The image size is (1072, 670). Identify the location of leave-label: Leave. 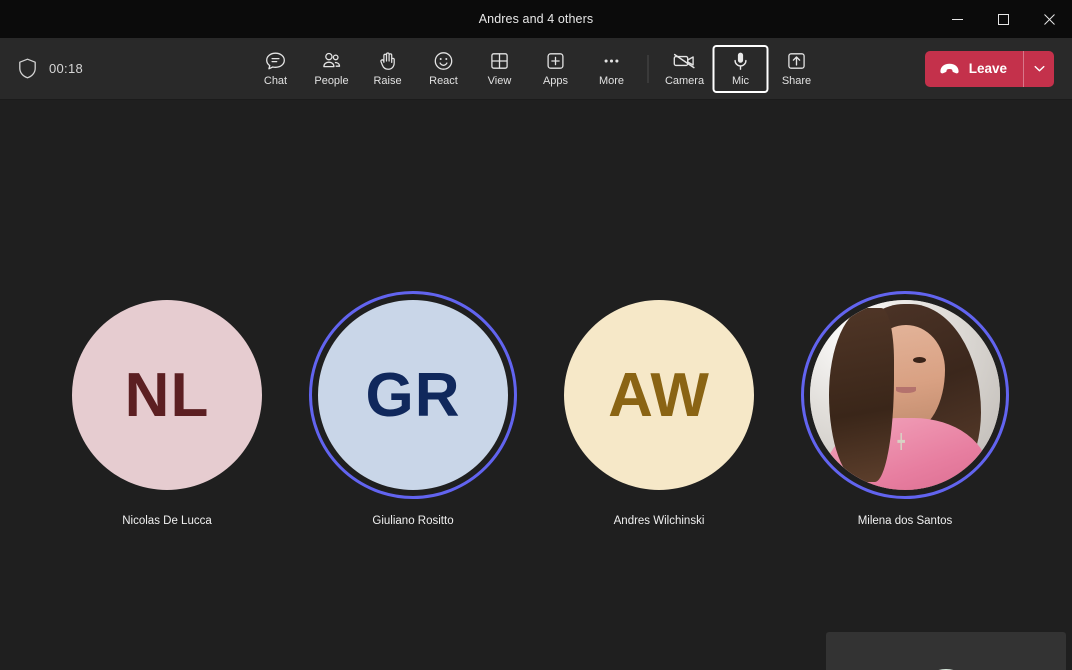
(987, 68).